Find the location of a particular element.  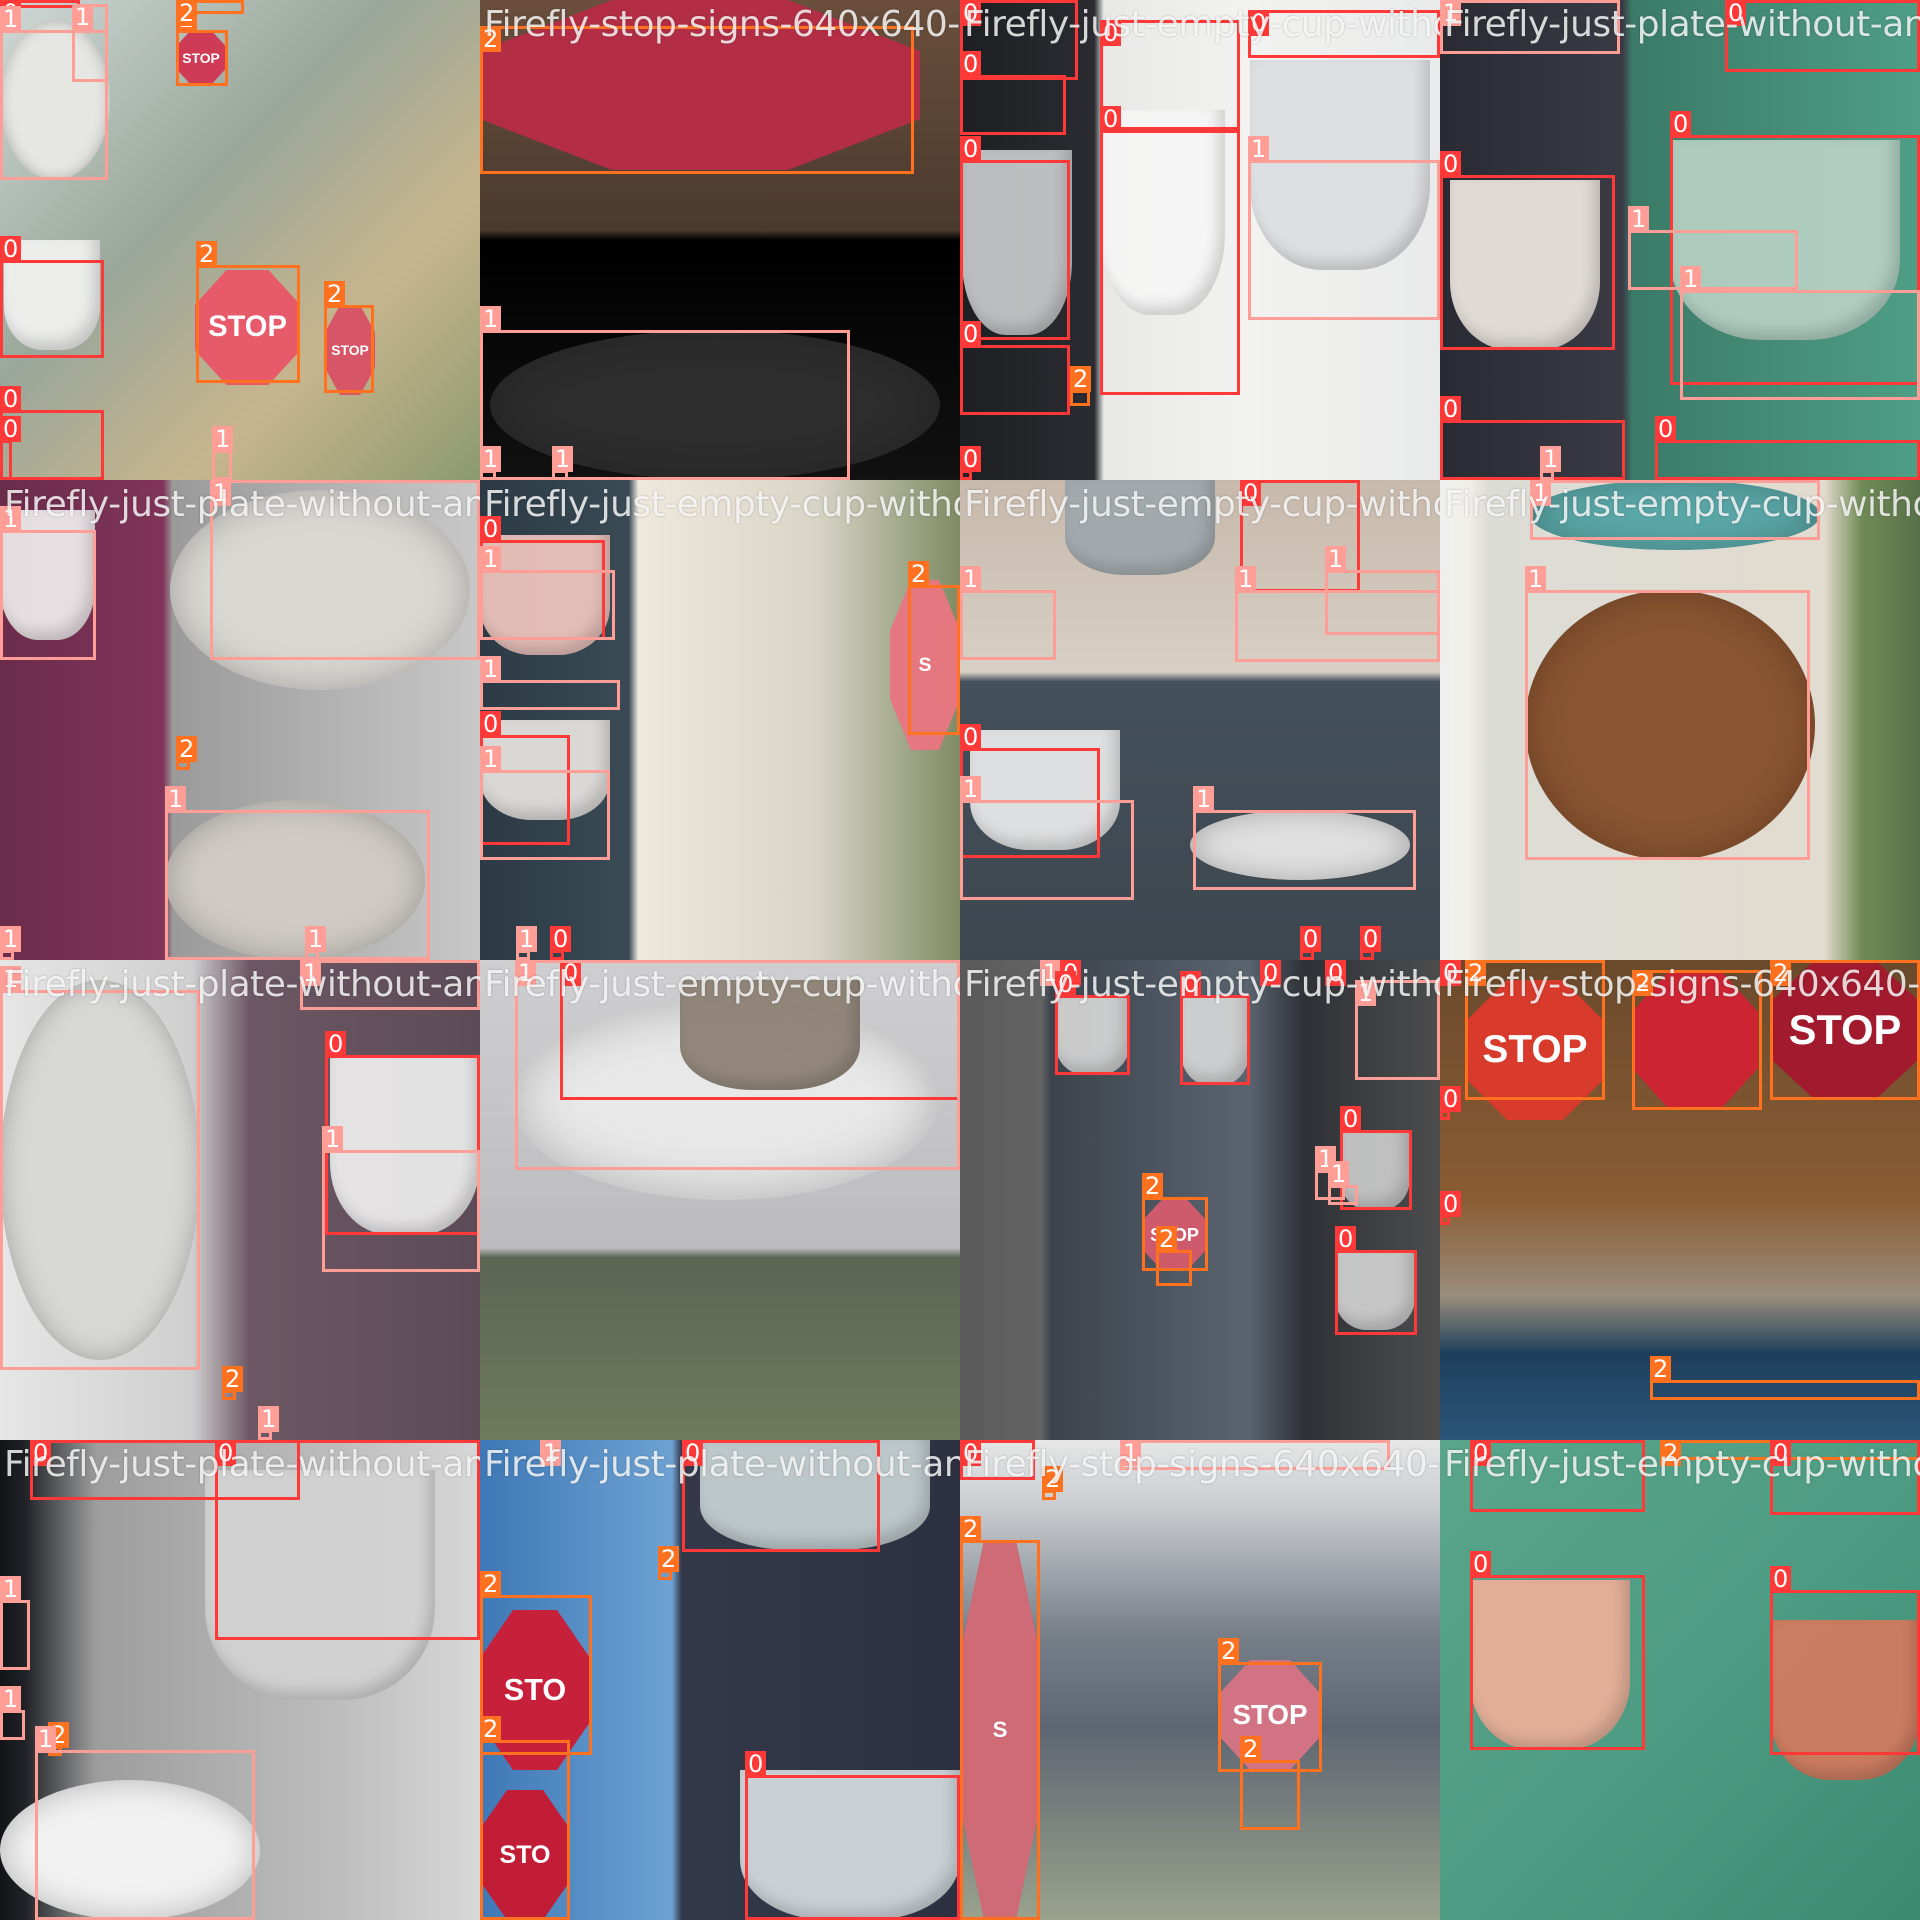

mosaic-tile: Firefly-just-empty-cup-without 0 0 0 0 0 0 0 1 2 0 is located at coordinates (1200, 240).